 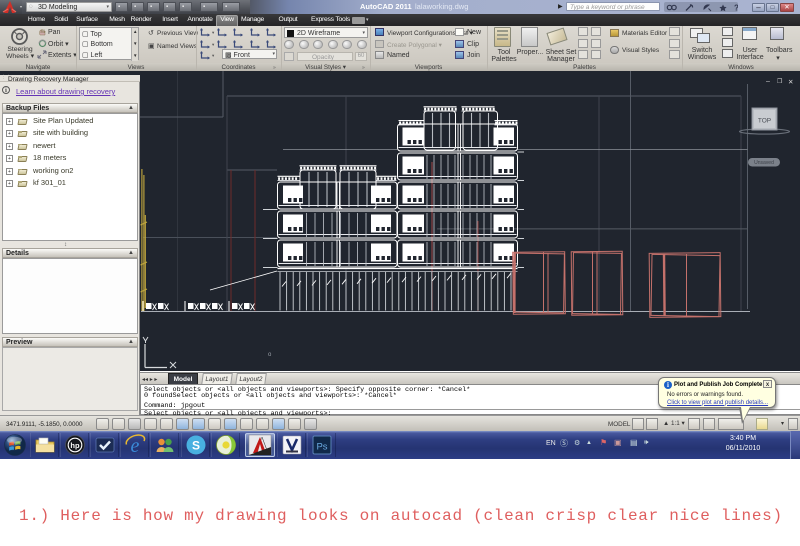 What do you see at coordinates (764, 121) in the screenshot?
I see `svg-text: TOP` at bounding box center [764, 121].